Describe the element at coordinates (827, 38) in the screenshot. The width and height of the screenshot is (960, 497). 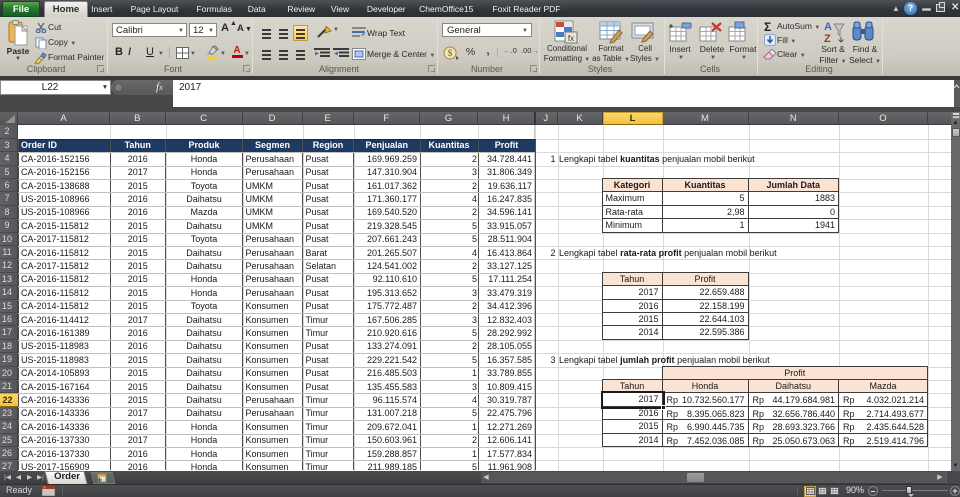
I see `svg-text: Z` at that location.